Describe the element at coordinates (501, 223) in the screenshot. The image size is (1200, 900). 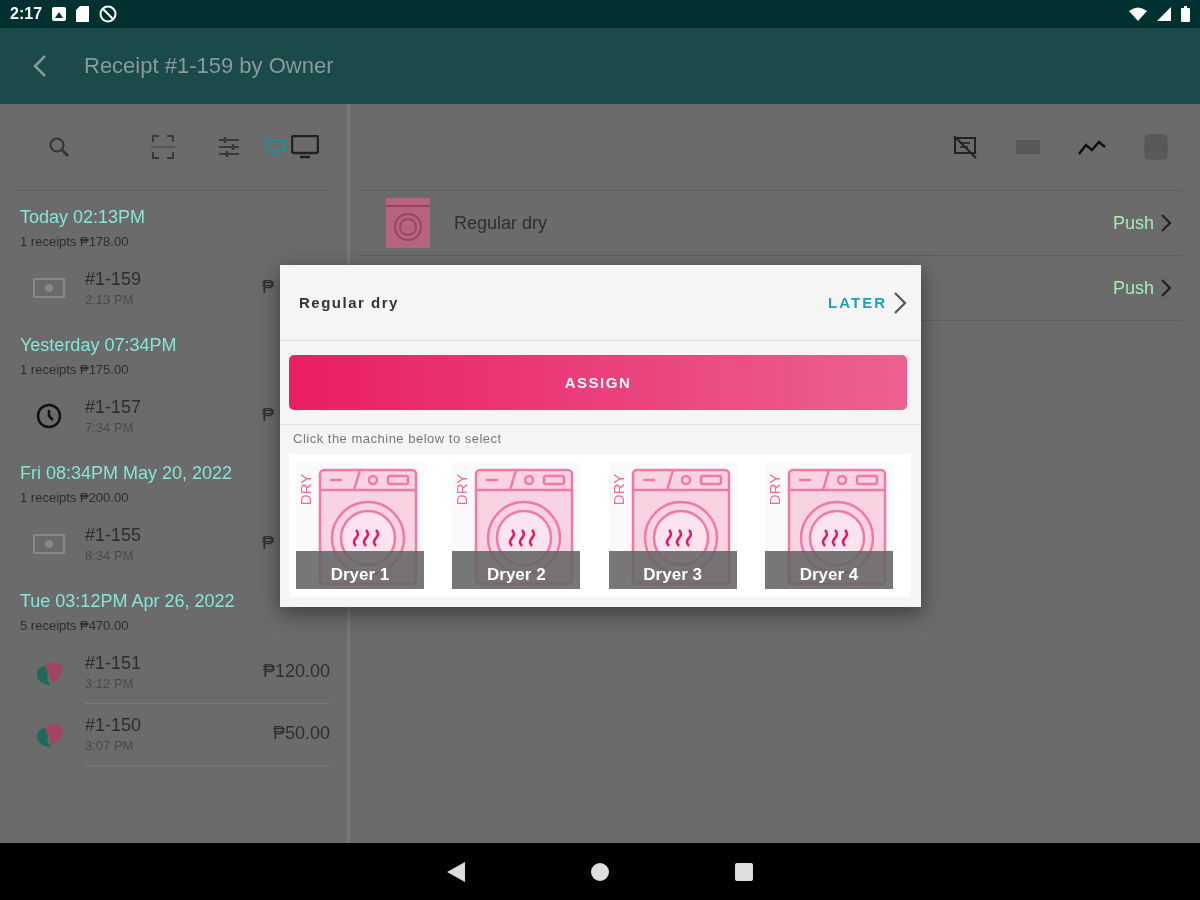
I see `item-name: Regular dry` at that location.